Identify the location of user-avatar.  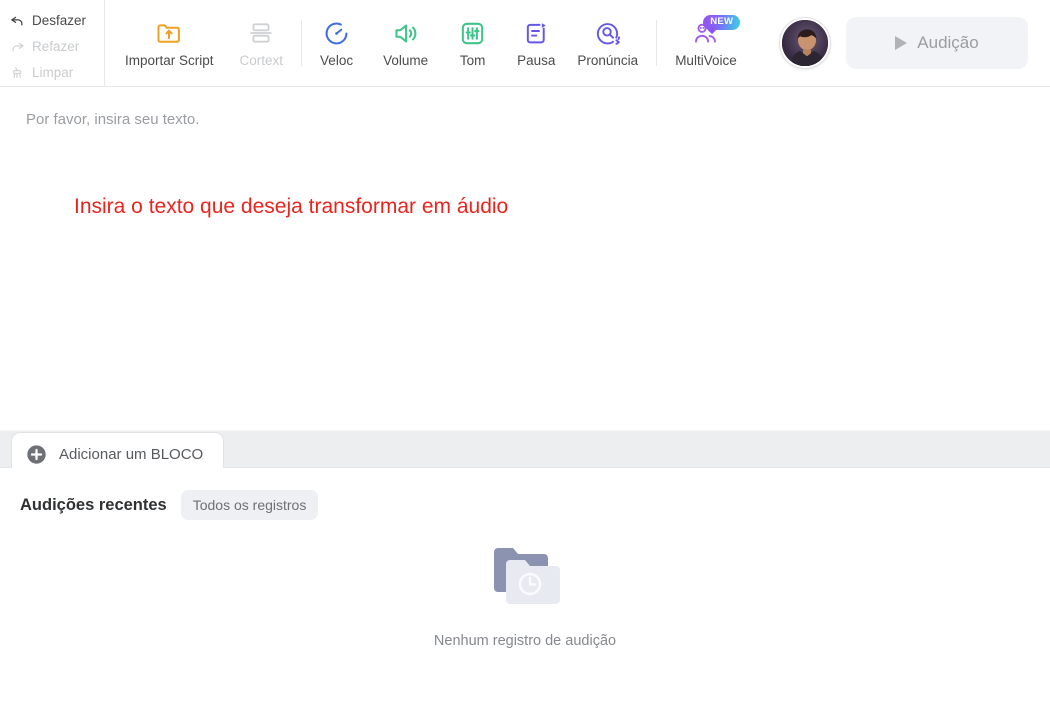
(805, 43).